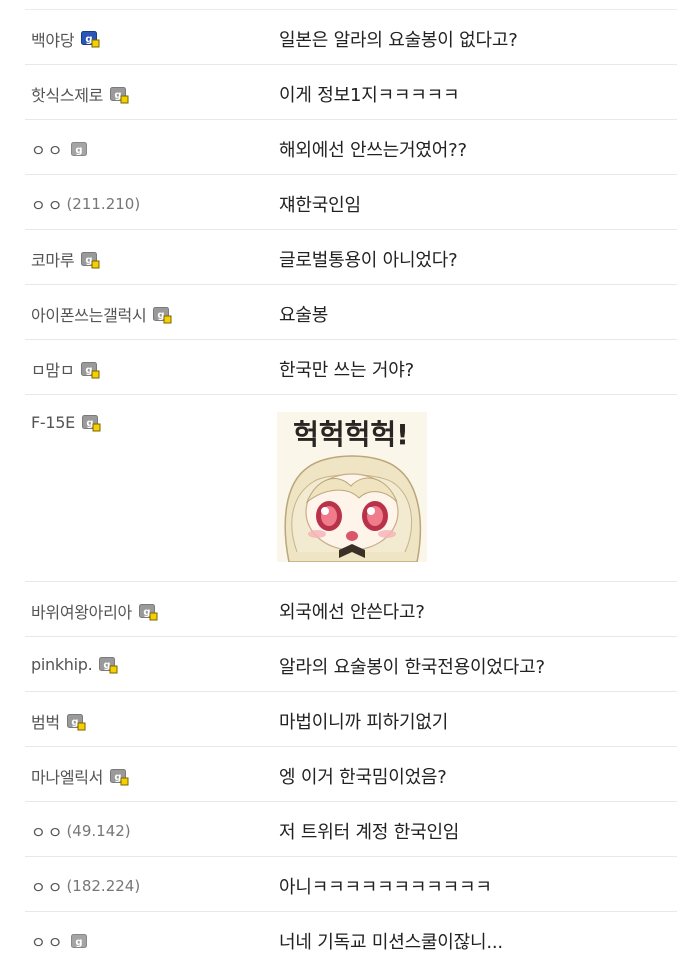 The width and height of the screenshot is (677, 968). I want to click on comment-text: 글로벌통용이 아니었다?, so click(368, 260).